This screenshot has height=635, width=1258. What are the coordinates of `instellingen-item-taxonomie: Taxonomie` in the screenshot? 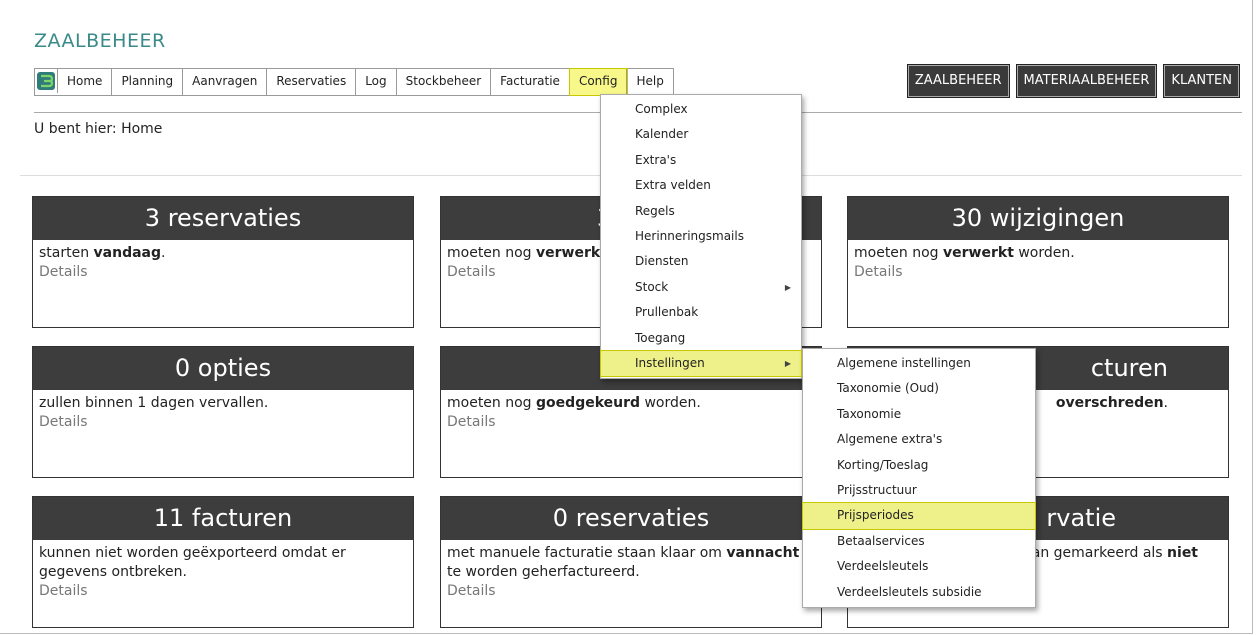 It's located at (919, 414).